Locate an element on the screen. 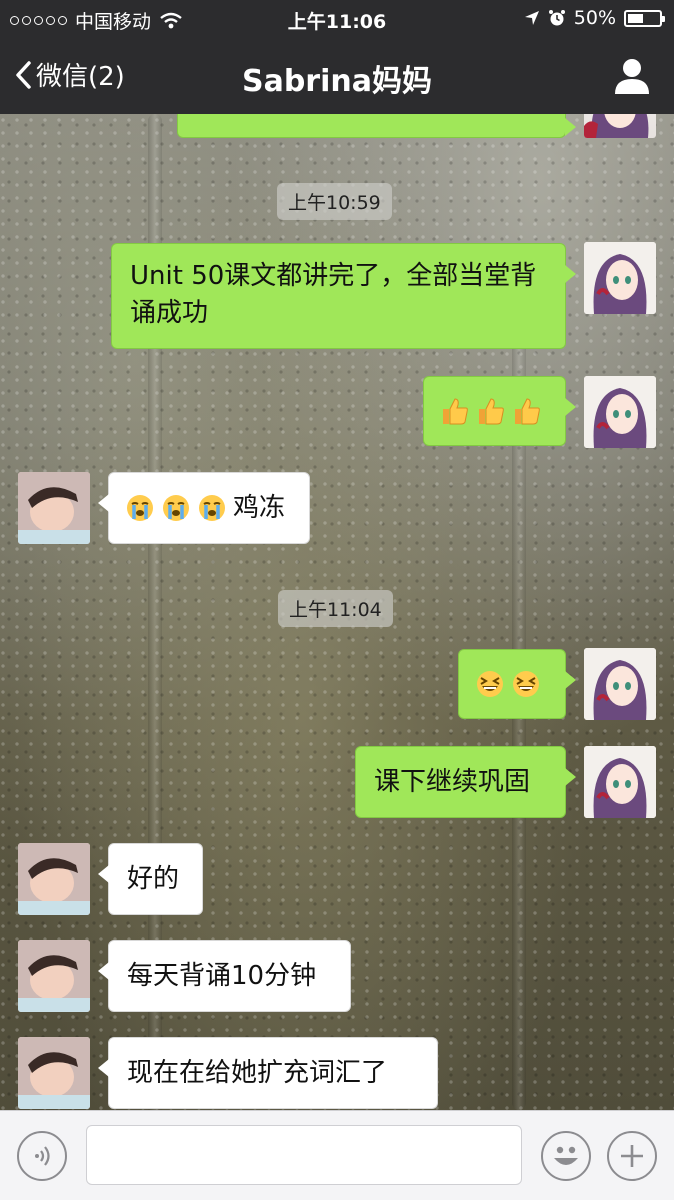  message-bubble-received: 好的 is located at coordinates (150, 879).